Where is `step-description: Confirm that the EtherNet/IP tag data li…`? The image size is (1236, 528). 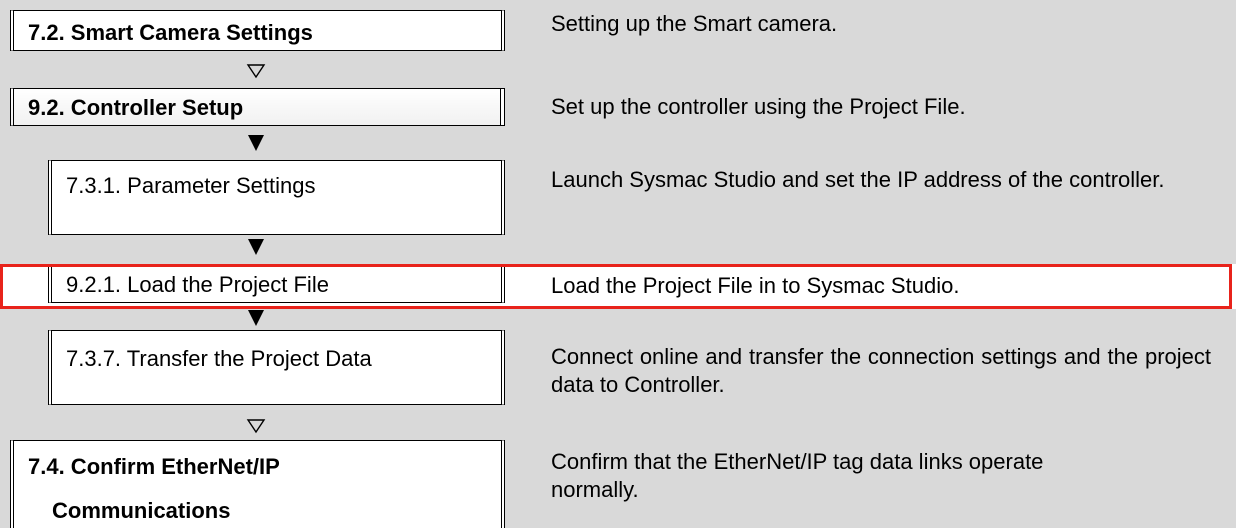
step-description: Confirm that the EtherNet/IP tag data li… is located at coordinates (797, 475).